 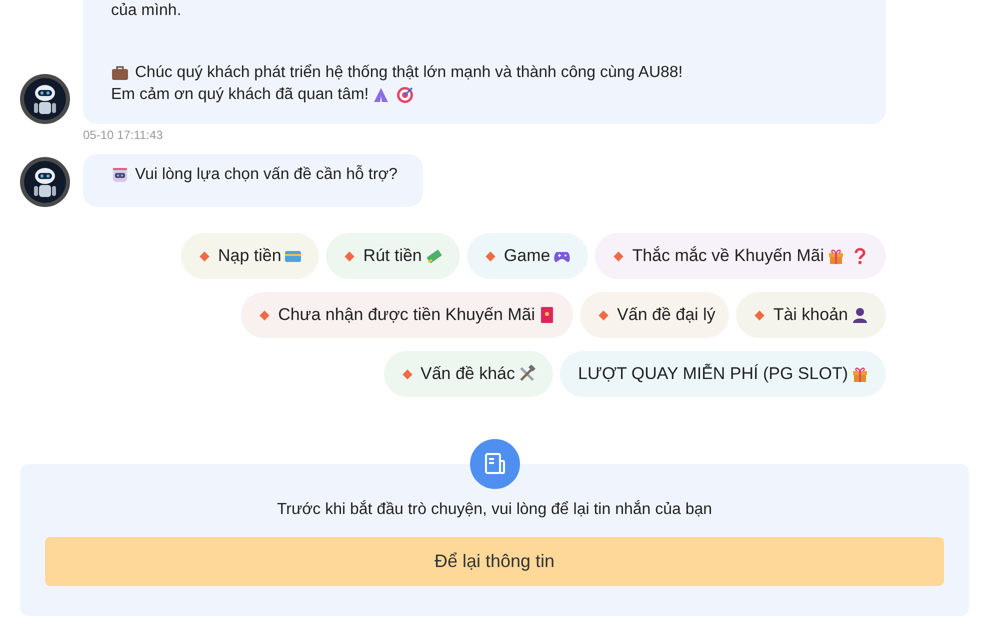 I want to click on option-chip: Vấn đề đại lý, so click(x=655, y=315).